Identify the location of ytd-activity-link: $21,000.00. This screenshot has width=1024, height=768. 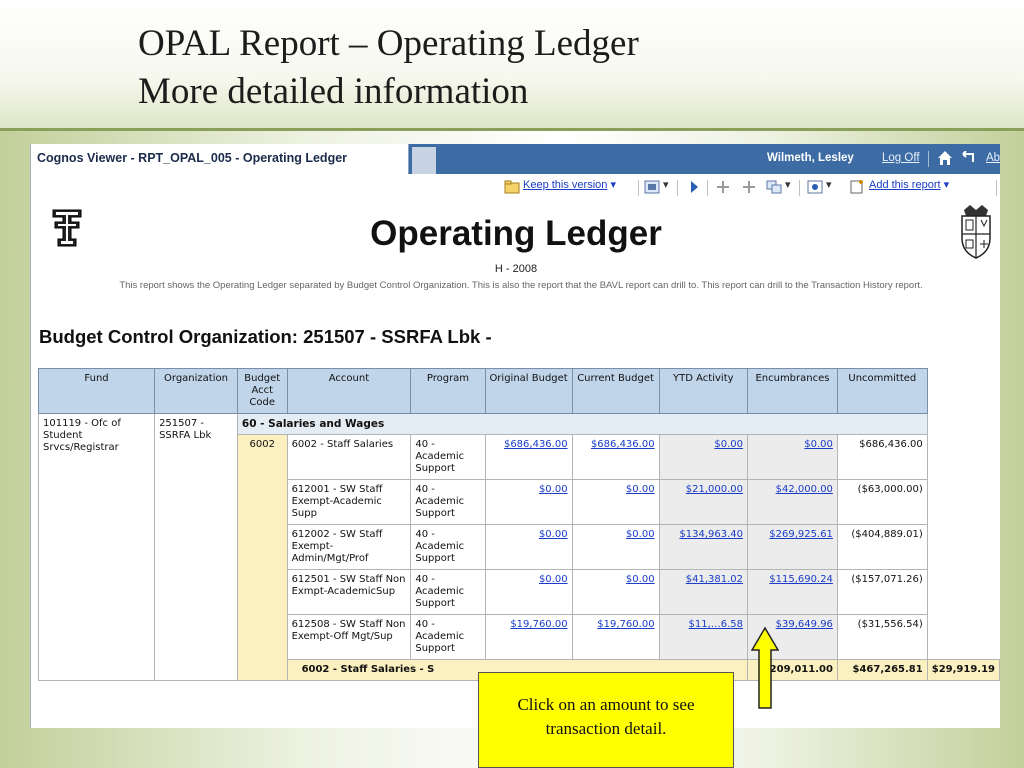
(714, 489).